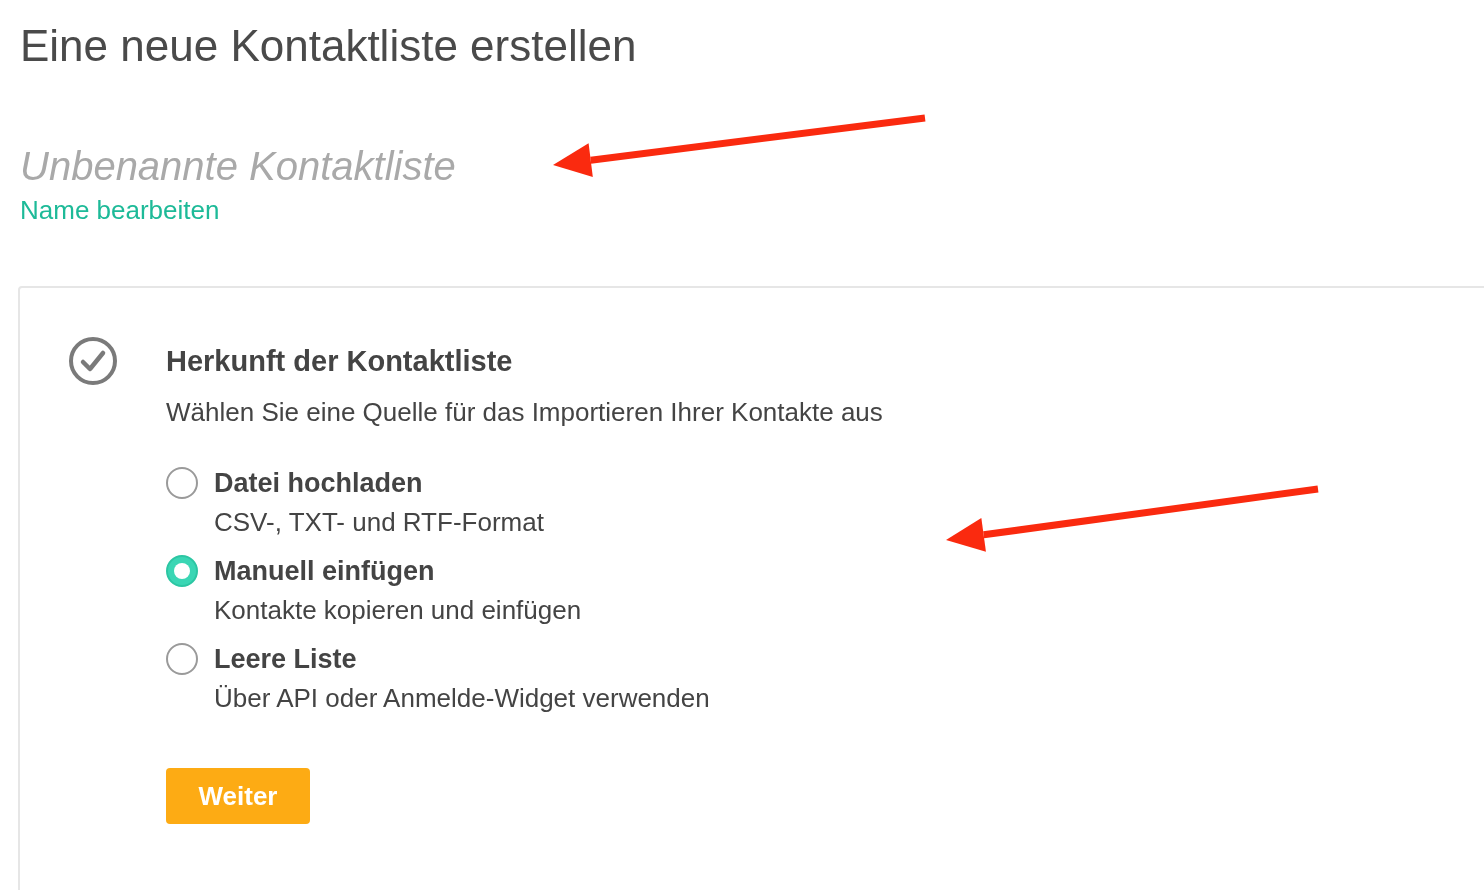  Describe the element at coordinates (398, 610) in the screenshot. I see `option-description: Kontakte kopieren und einfügen` at that location.